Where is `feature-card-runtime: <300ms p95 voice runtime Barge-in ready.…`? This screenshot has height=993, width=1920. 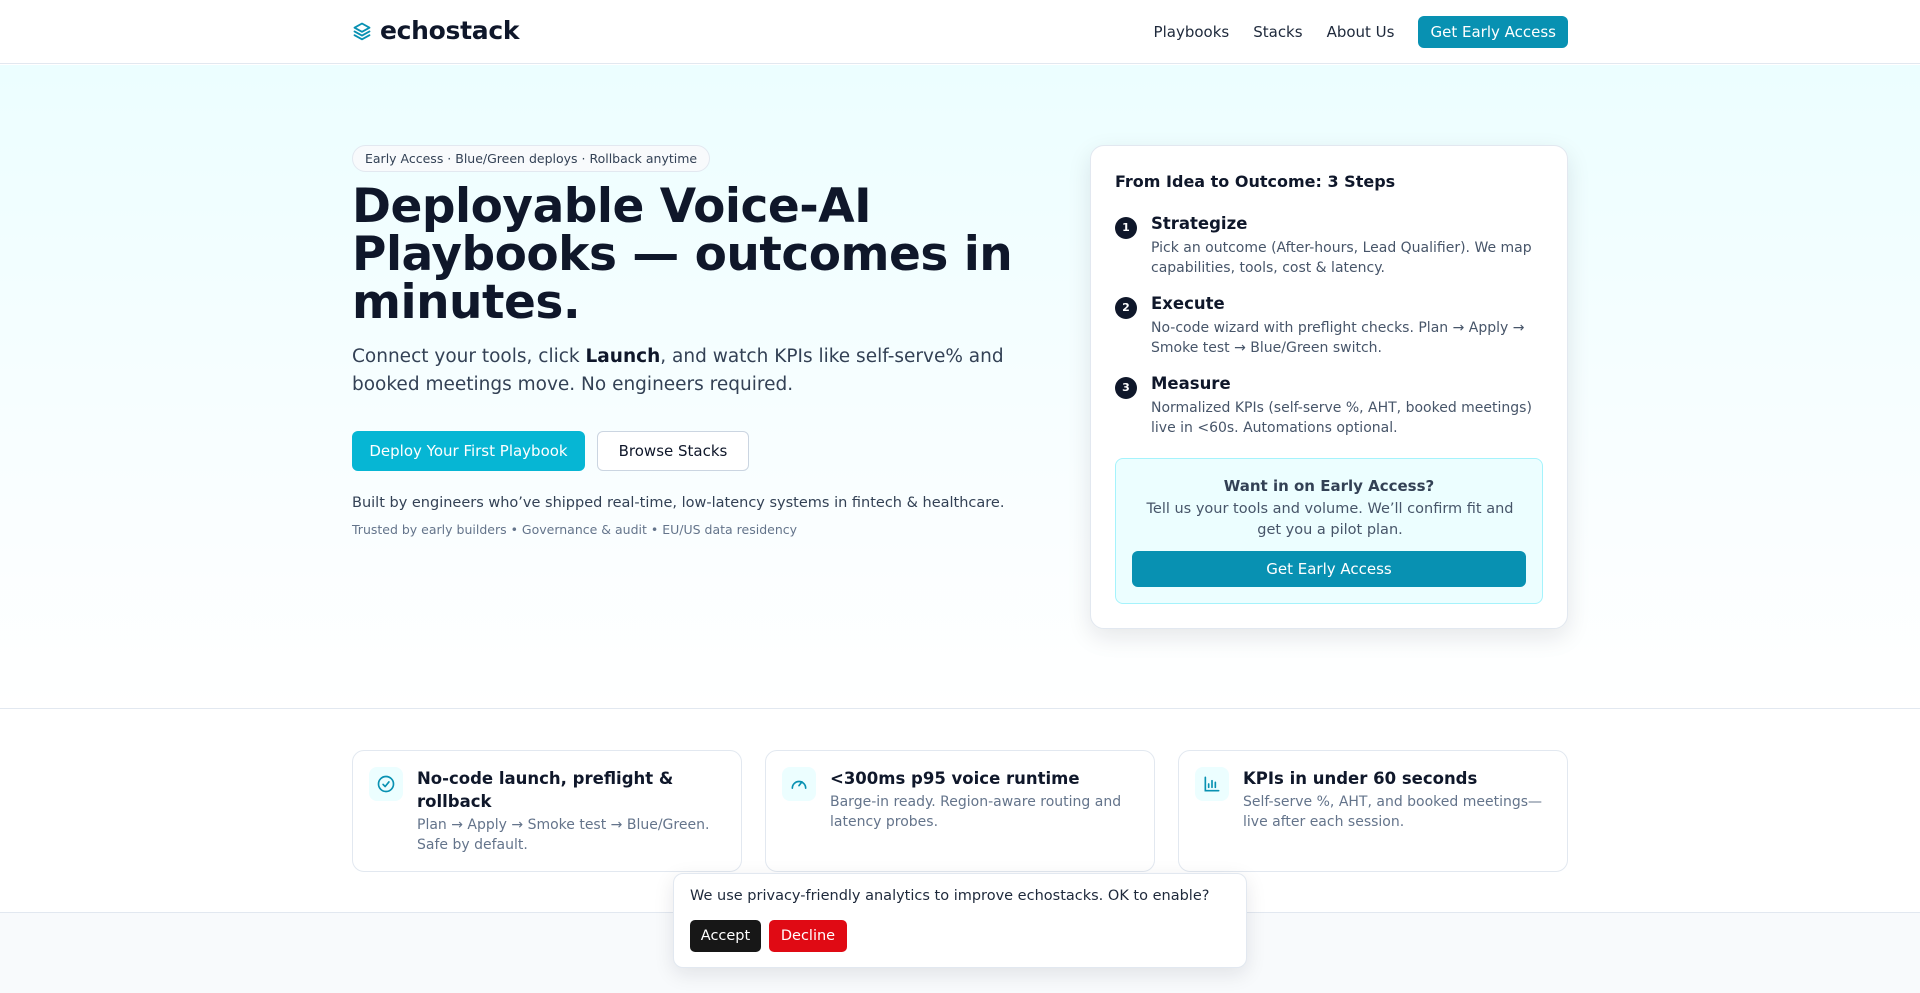 feature-card-runtime: <300ms p95 voice runtime Barge-in ready.… is located at coordinates (960, 811).